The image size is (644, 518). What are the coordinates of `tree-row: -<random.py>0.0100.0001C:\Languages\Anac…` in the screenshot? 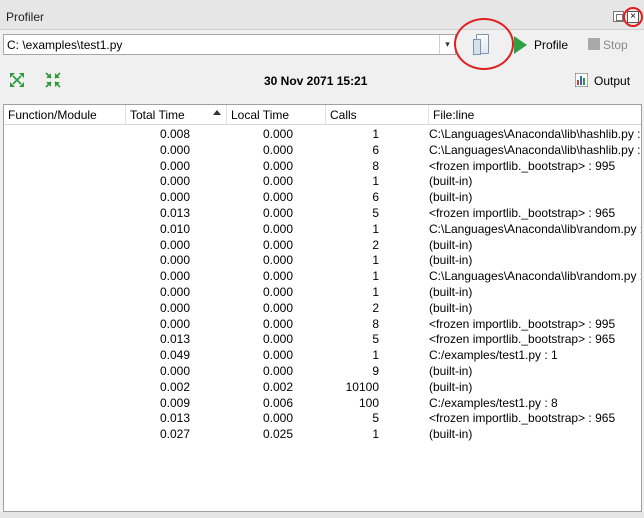 It's located at (322, 229).